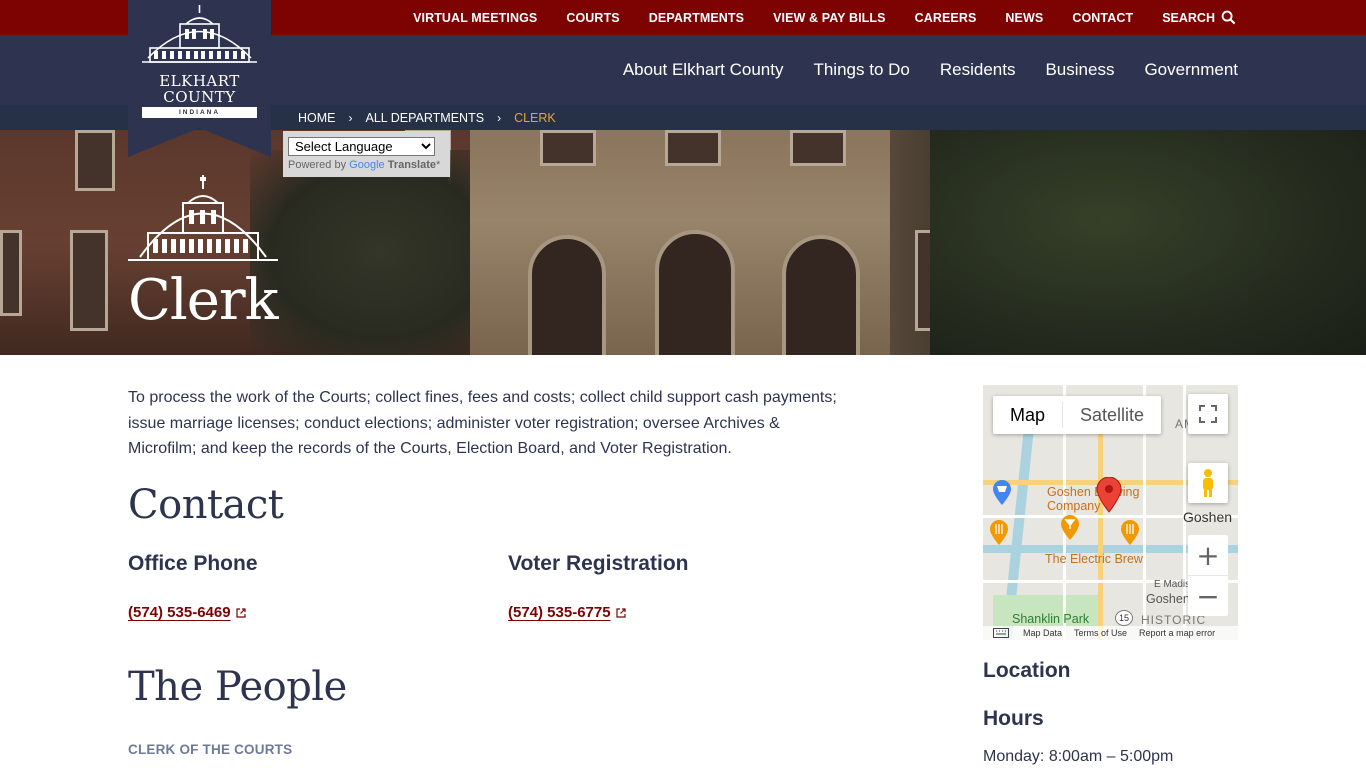 The image size is (1366, 768). Describe the element at coordinates (1002, 493) in the screenshot. I see `shopping-pin-icon` at that location.